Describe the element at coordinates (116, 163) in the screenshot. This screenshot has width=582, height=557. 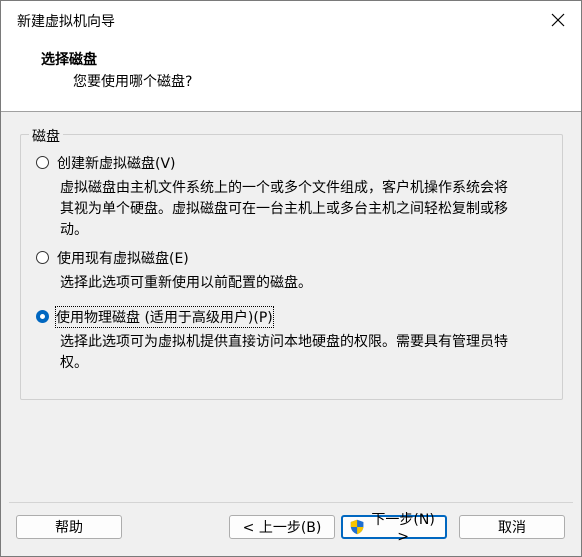
I see `option-label-create-new-disk: 创建新虚拟磁盘(V)` at that location.